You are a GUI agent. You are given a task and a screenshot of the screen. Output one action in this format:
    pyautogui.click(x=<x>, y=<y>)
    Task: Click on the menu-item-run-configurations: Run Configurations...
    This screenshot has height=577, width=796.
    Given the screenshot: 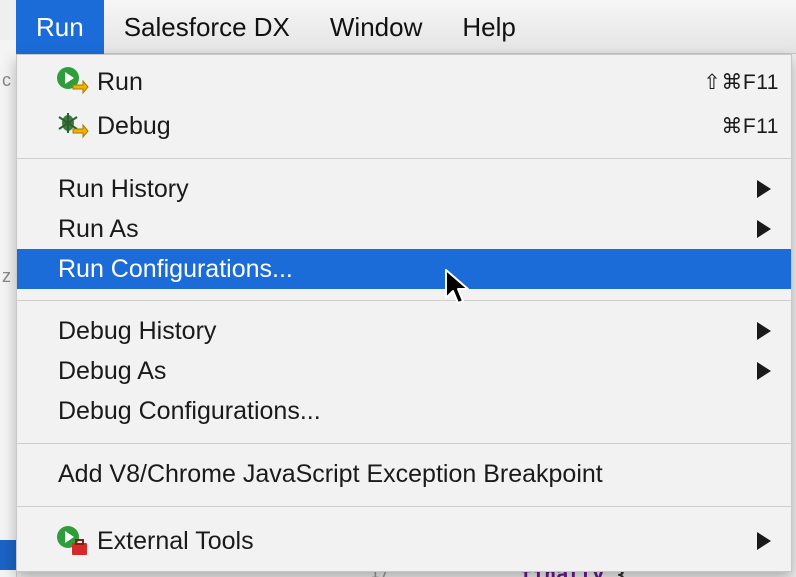 What is the action you would take?
    pyautogui.click(x=404, y=269)
    